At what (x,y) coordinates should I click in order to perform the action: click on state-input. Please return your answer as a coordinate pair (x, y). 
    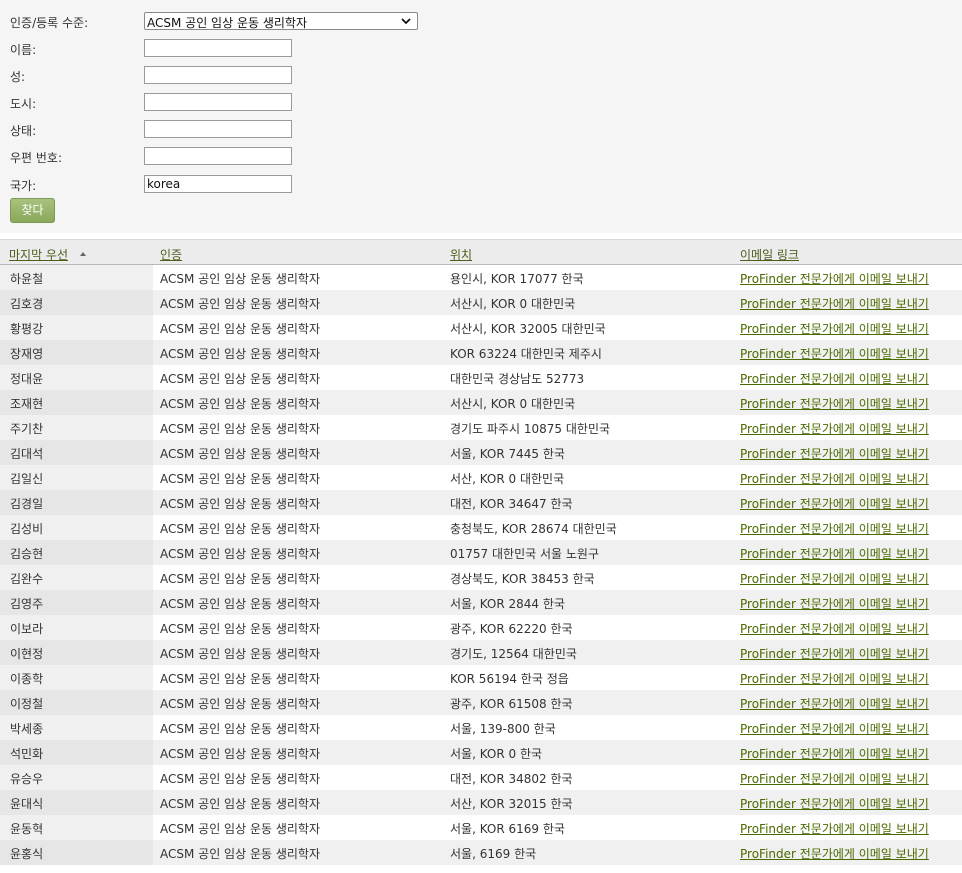
    Looking at the image, I should click on (218, 129).